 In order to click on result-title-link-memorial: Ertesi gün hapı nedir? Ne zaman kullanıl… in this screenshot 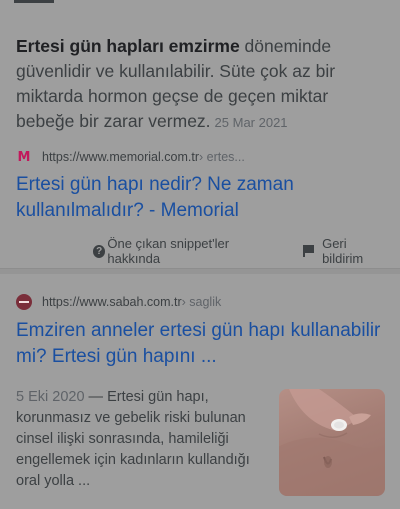, I will do `click(198, 198)`.